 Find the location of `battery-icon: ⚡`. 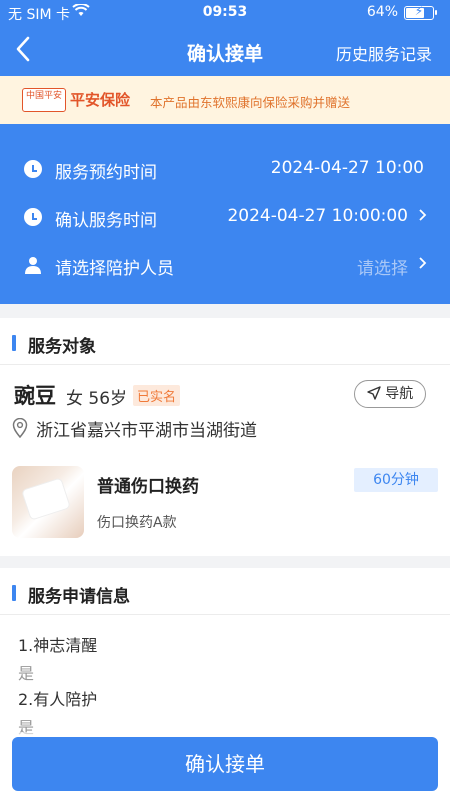

battery-icon: ⚡ is located at coordinates (420, 12).